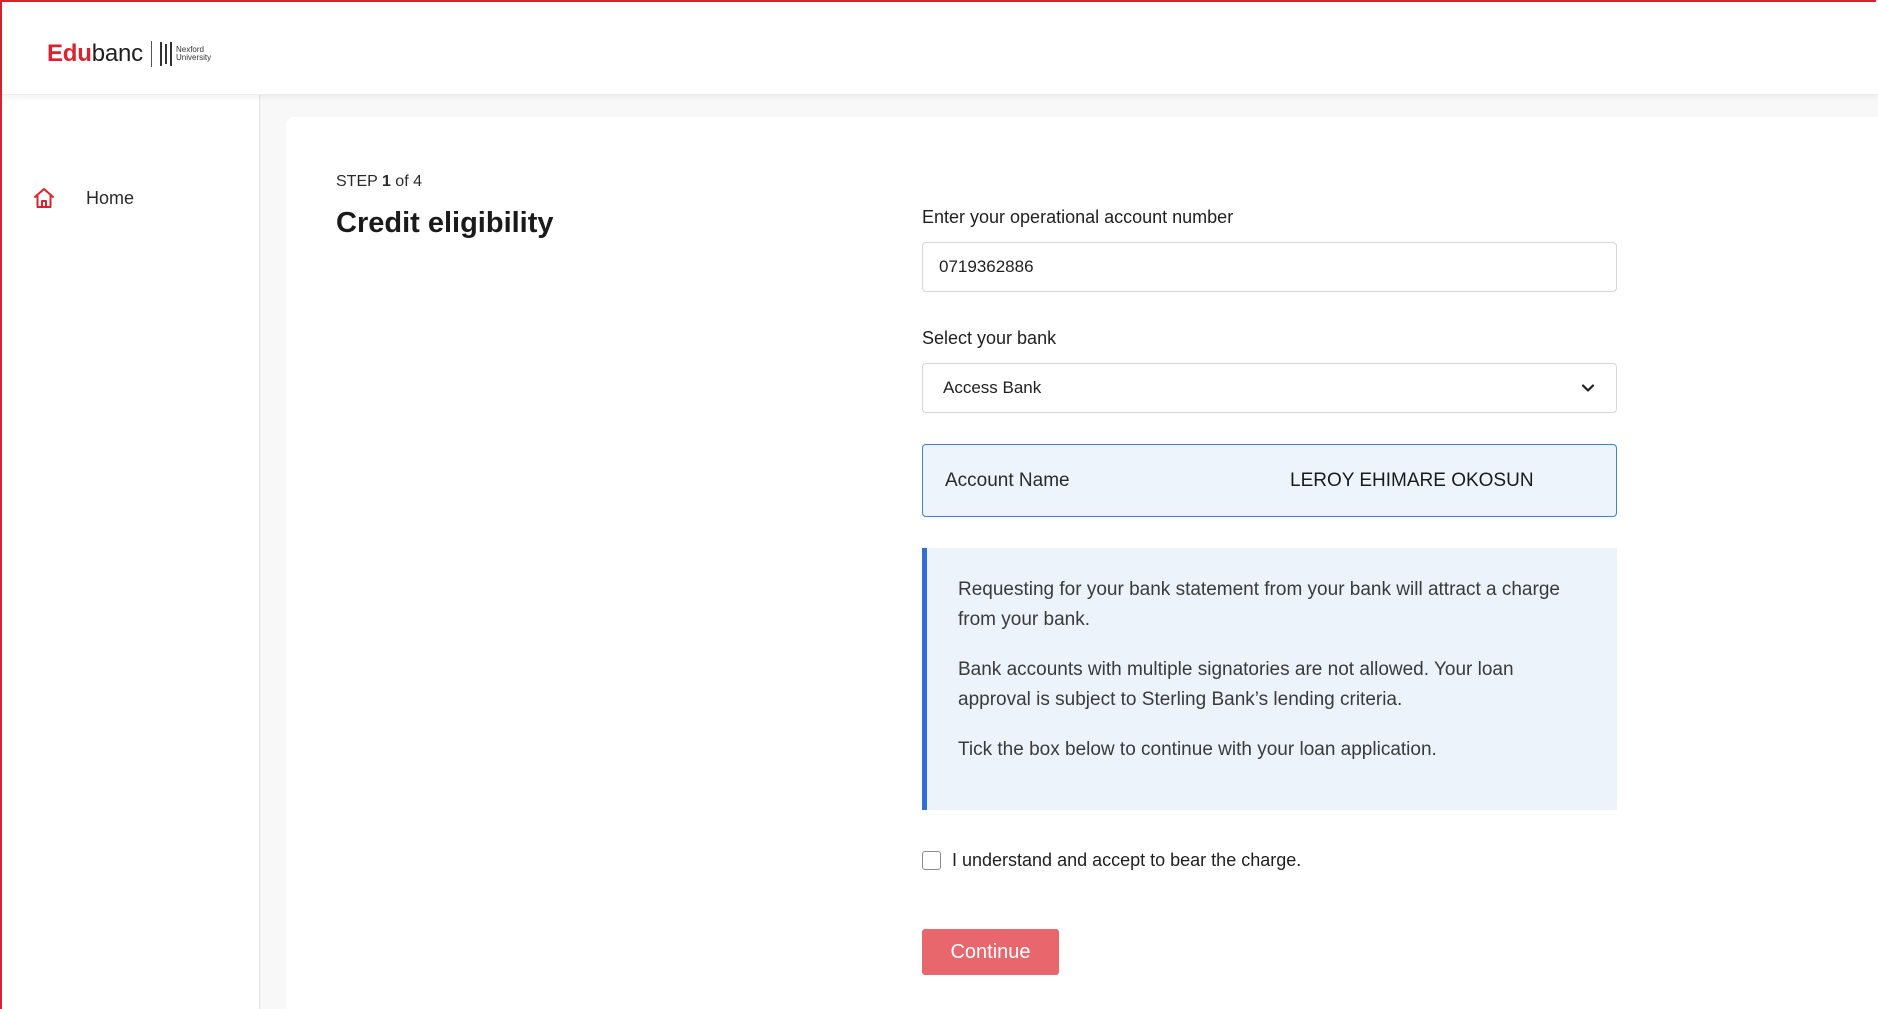  I want to click on nexford-line2: University, so click(193, 57).